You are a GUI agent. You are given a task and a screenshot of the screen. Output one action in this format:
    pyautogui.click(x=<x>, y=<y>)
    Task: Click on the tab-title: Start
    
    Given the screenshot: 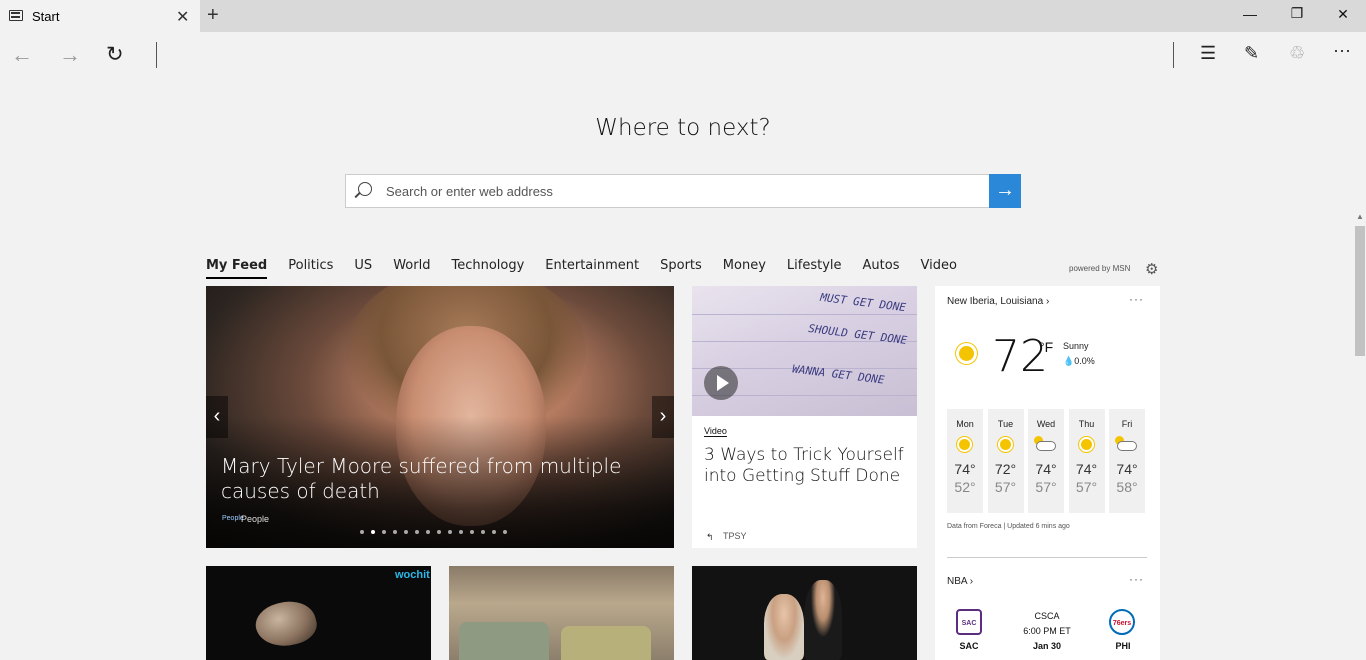 What is the action you would take?
    pyautogui.click(x=46, y=16)
    